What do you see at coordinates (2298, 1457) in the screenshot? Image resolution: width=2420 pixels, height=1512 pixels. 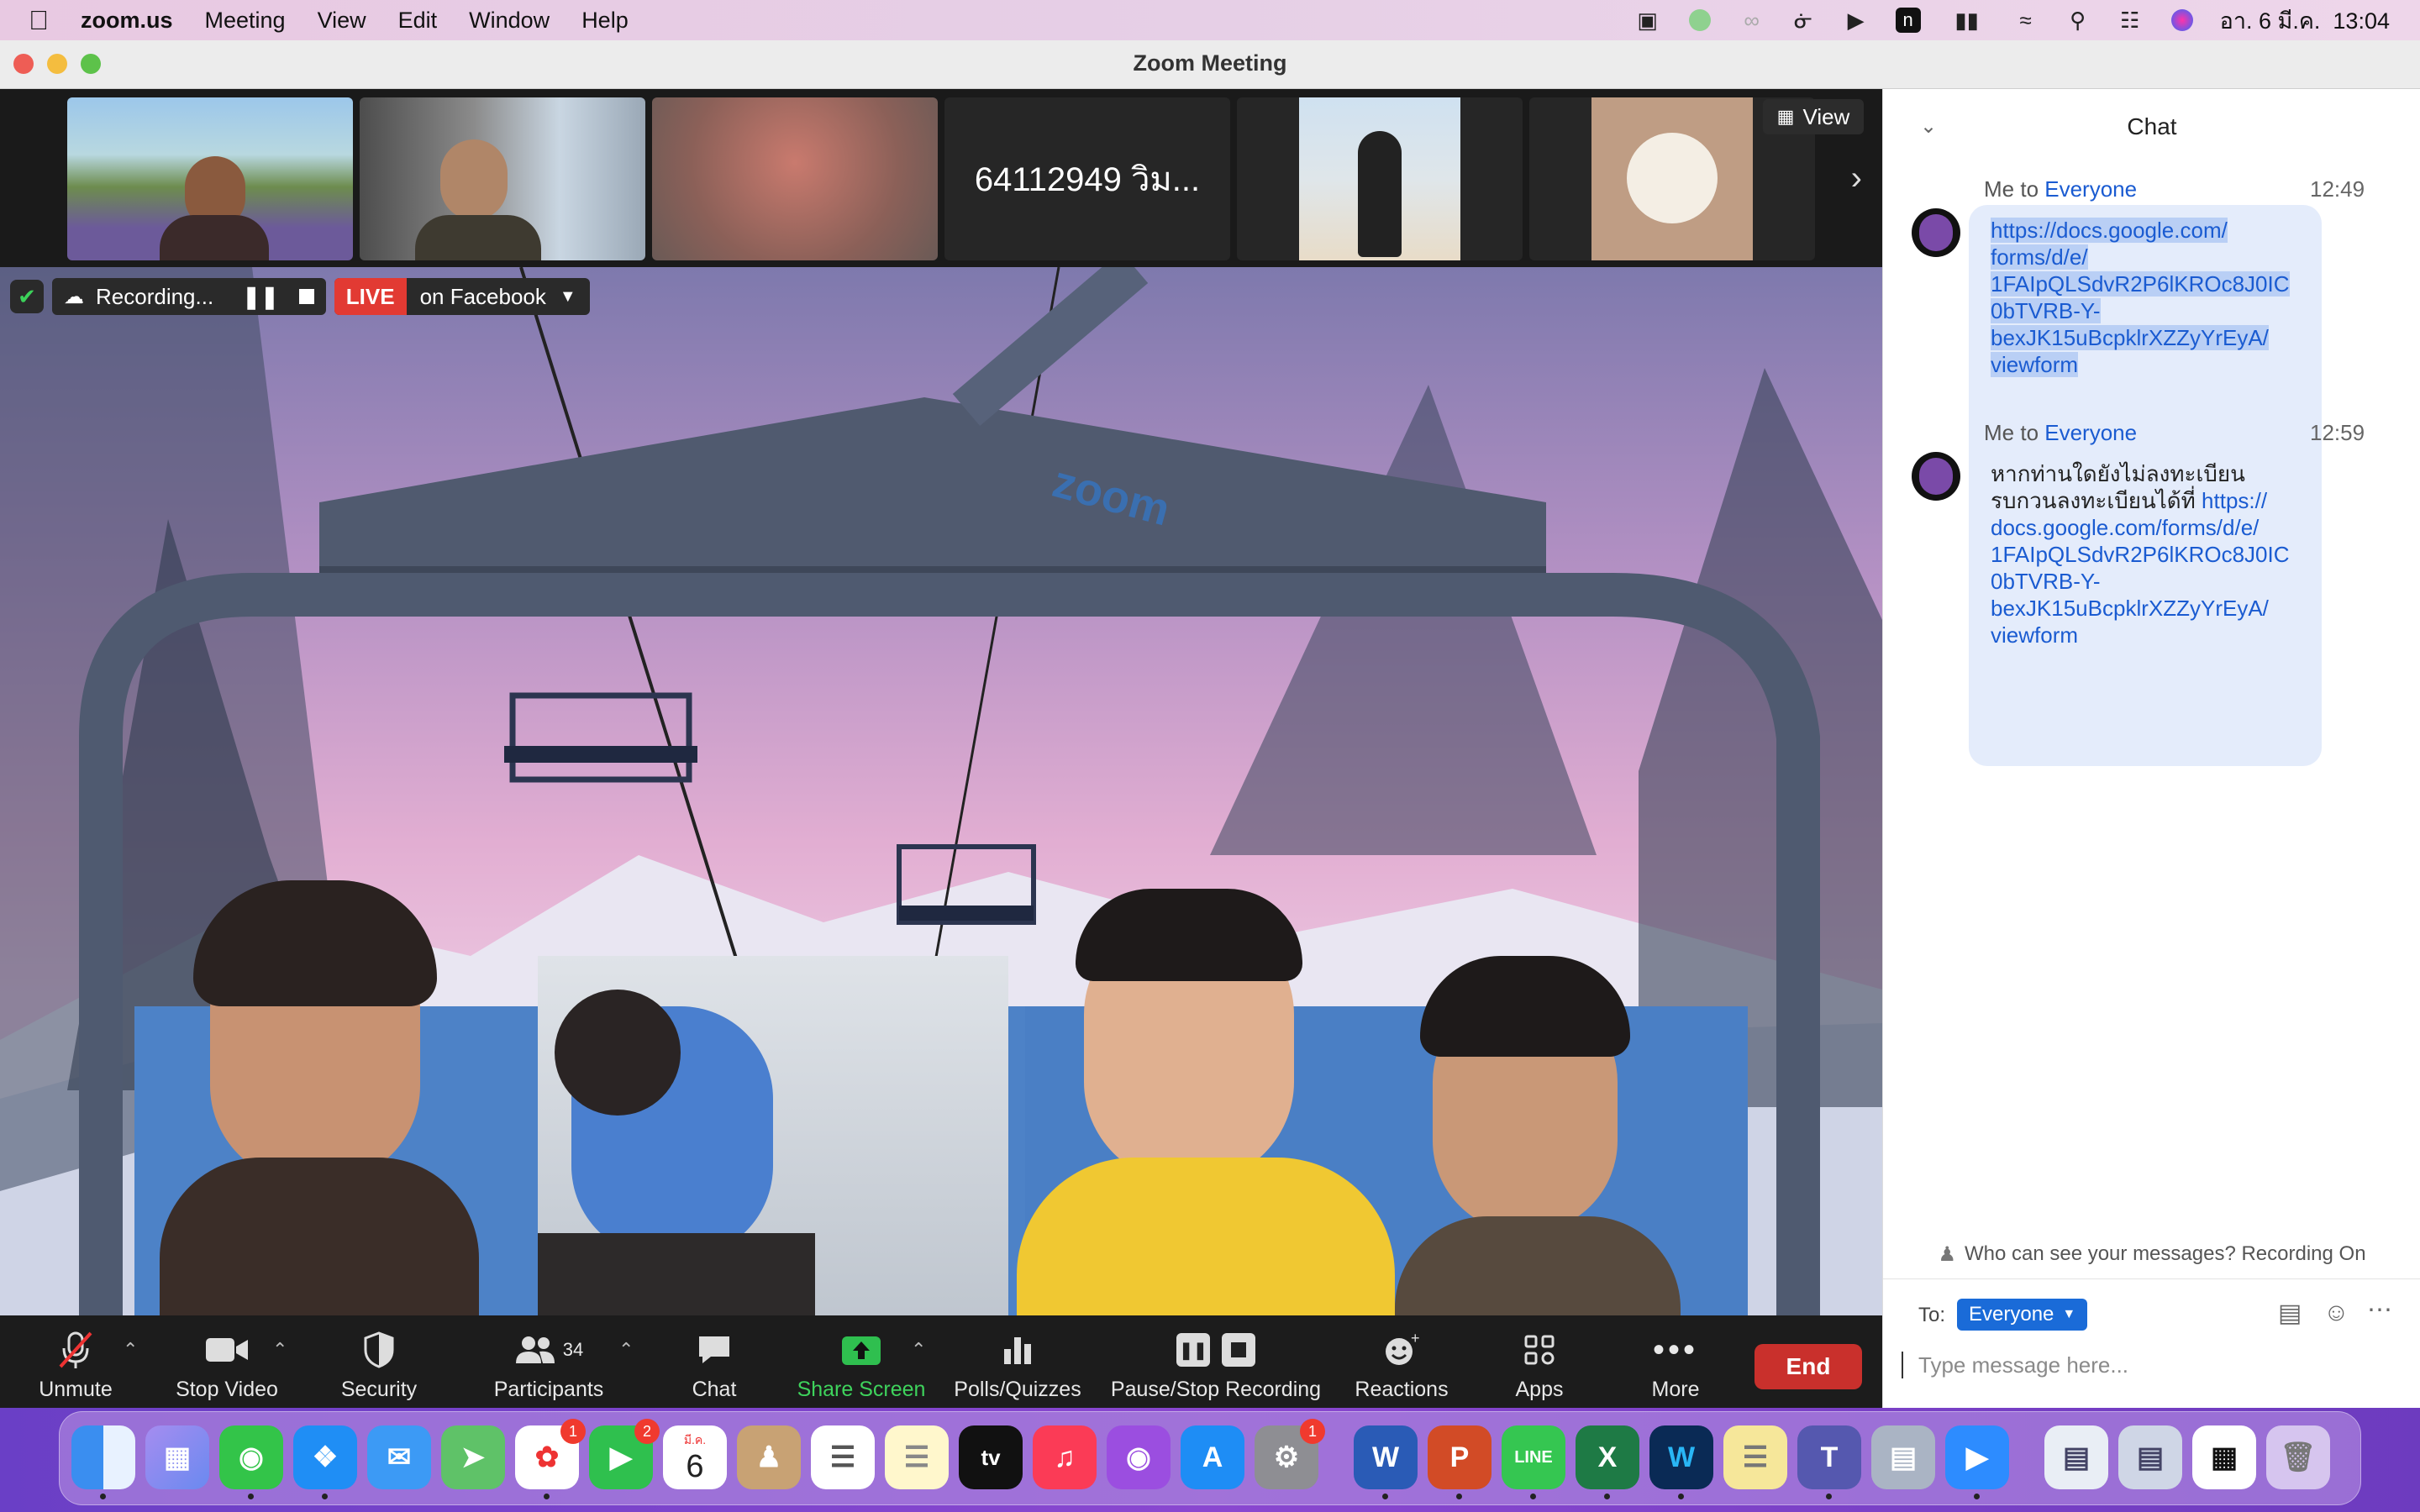 I see `trash-icon: 🗑` at bounding box center [2298, 1457].